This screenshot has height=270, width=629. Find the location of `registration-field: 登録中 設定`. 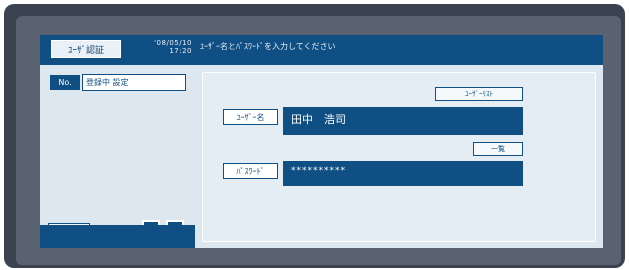

registration-field: 登録中 設定 is located at coordinates (134, 82).